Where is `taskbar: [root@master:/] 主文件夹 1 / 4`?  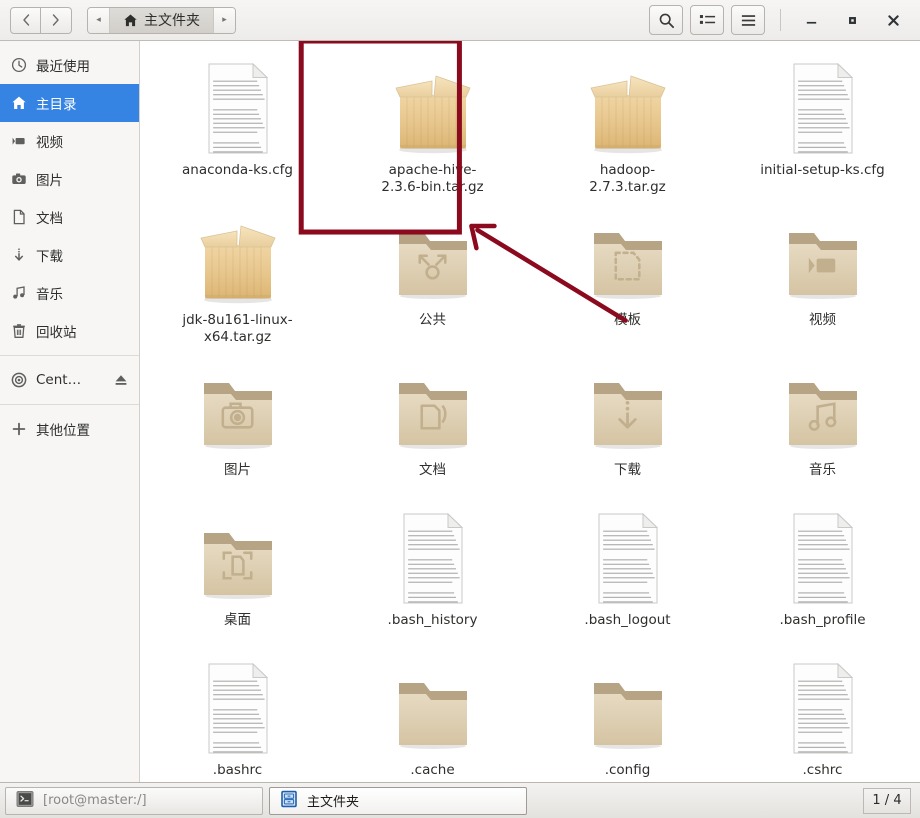 taskbar: [root@master:/] 主文件夹 1 / 4 is located at coordinates (460, 800).